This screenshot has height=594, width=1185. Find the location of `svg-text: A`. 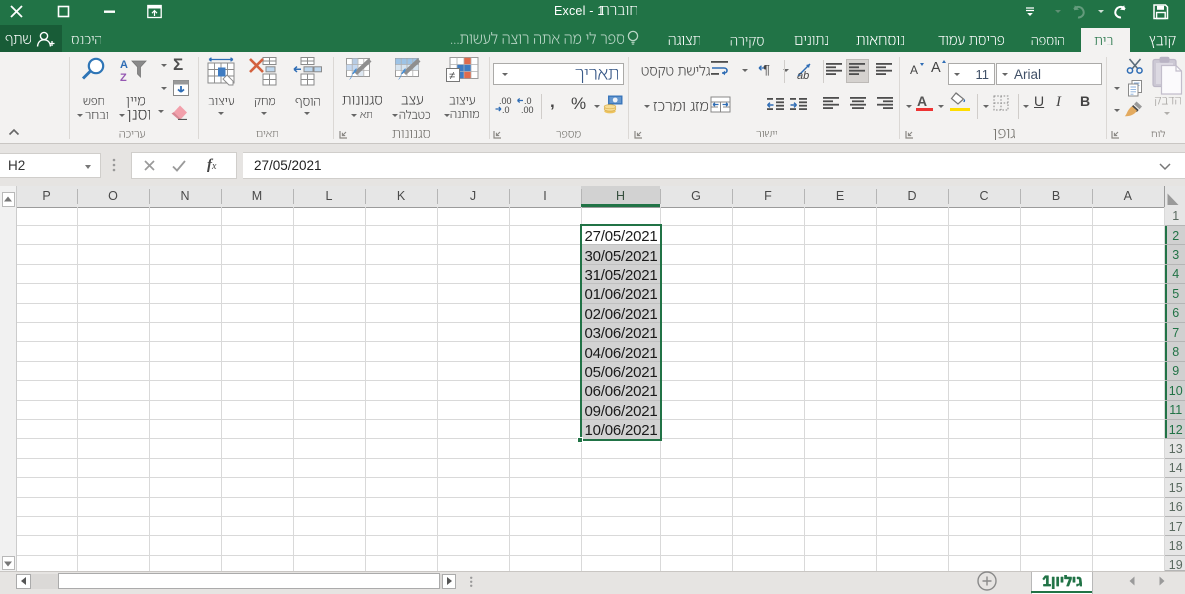

svg-text: A is located at coordinates (124, 65).